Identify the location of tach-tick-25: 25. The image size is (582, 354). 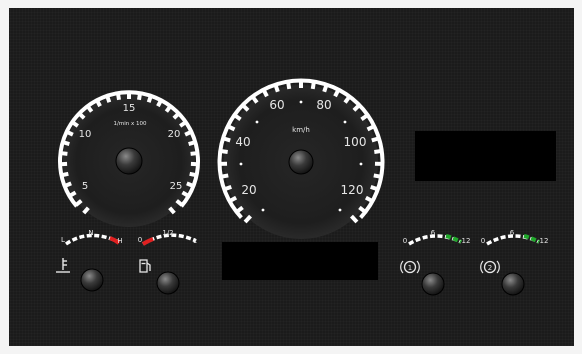
(176, 186).